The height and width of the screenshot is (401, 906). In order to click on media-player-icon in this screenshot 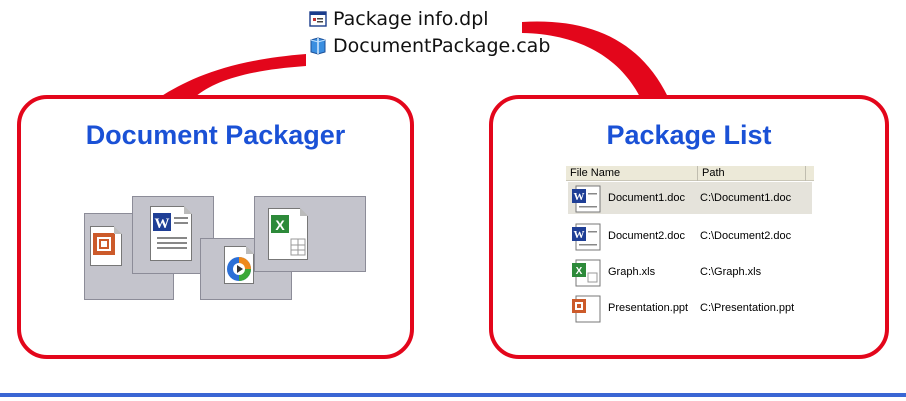, I will do `click(239, 265)`.